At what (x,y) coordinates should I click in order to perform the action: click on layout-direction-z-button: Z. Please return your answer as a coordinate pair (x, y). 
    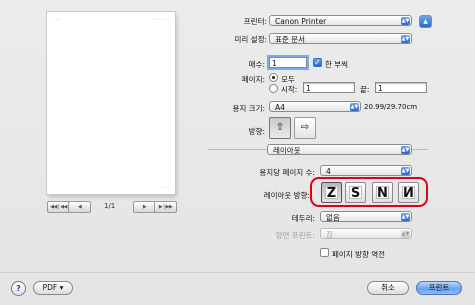
    Looking at the image, I should click on (331, 192).